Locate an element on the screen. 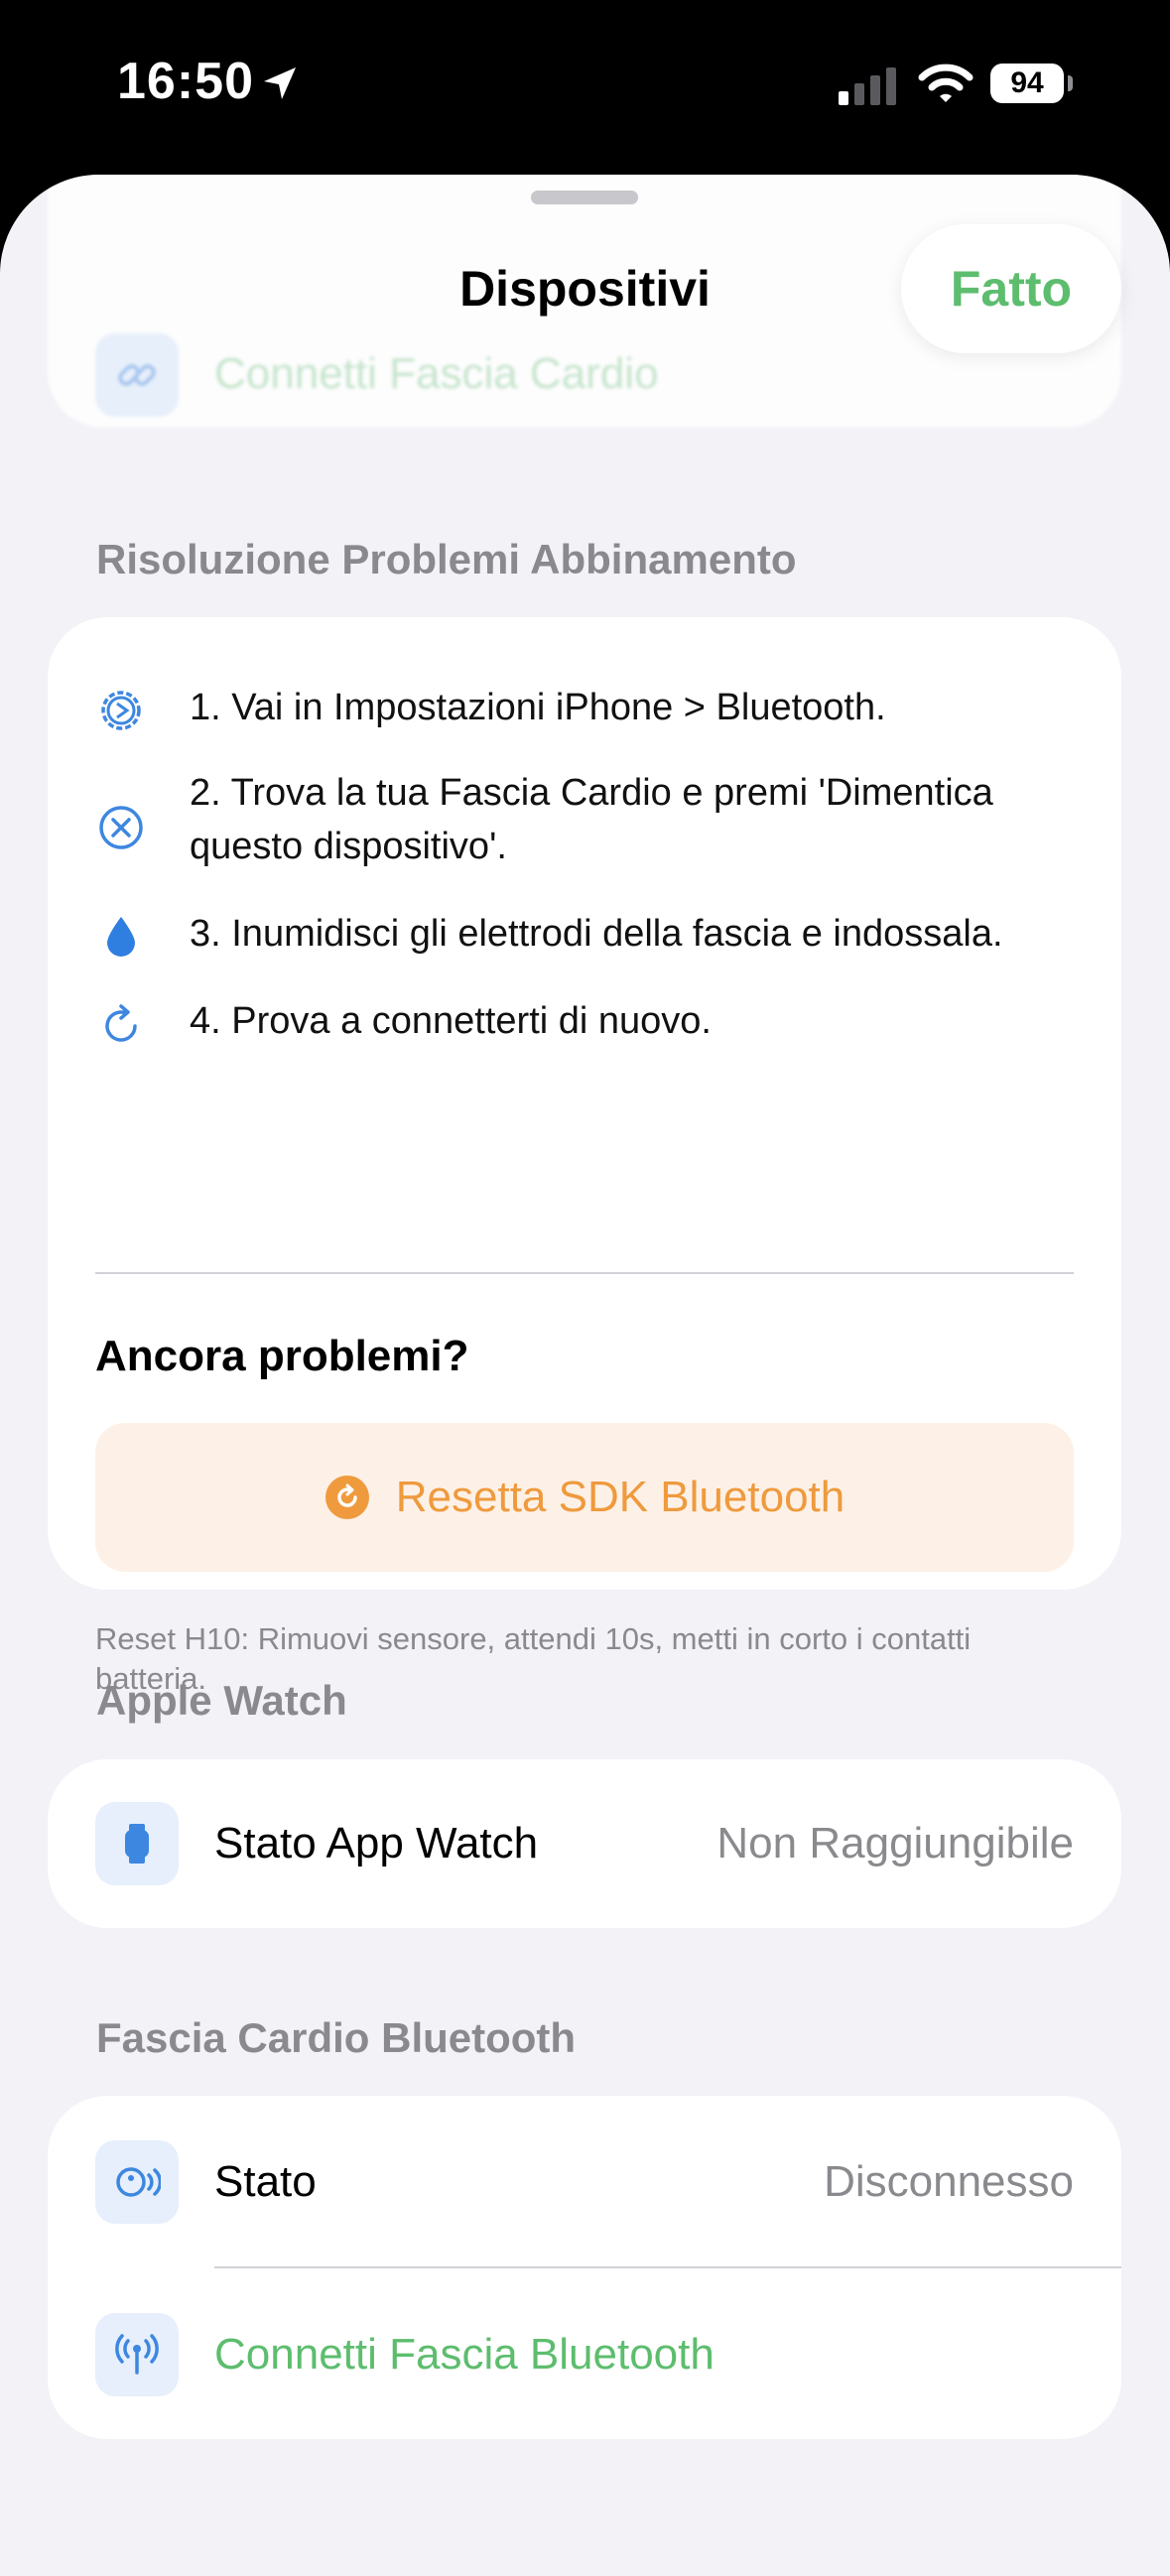  wifi-icon is located at coordinates (946, 83).